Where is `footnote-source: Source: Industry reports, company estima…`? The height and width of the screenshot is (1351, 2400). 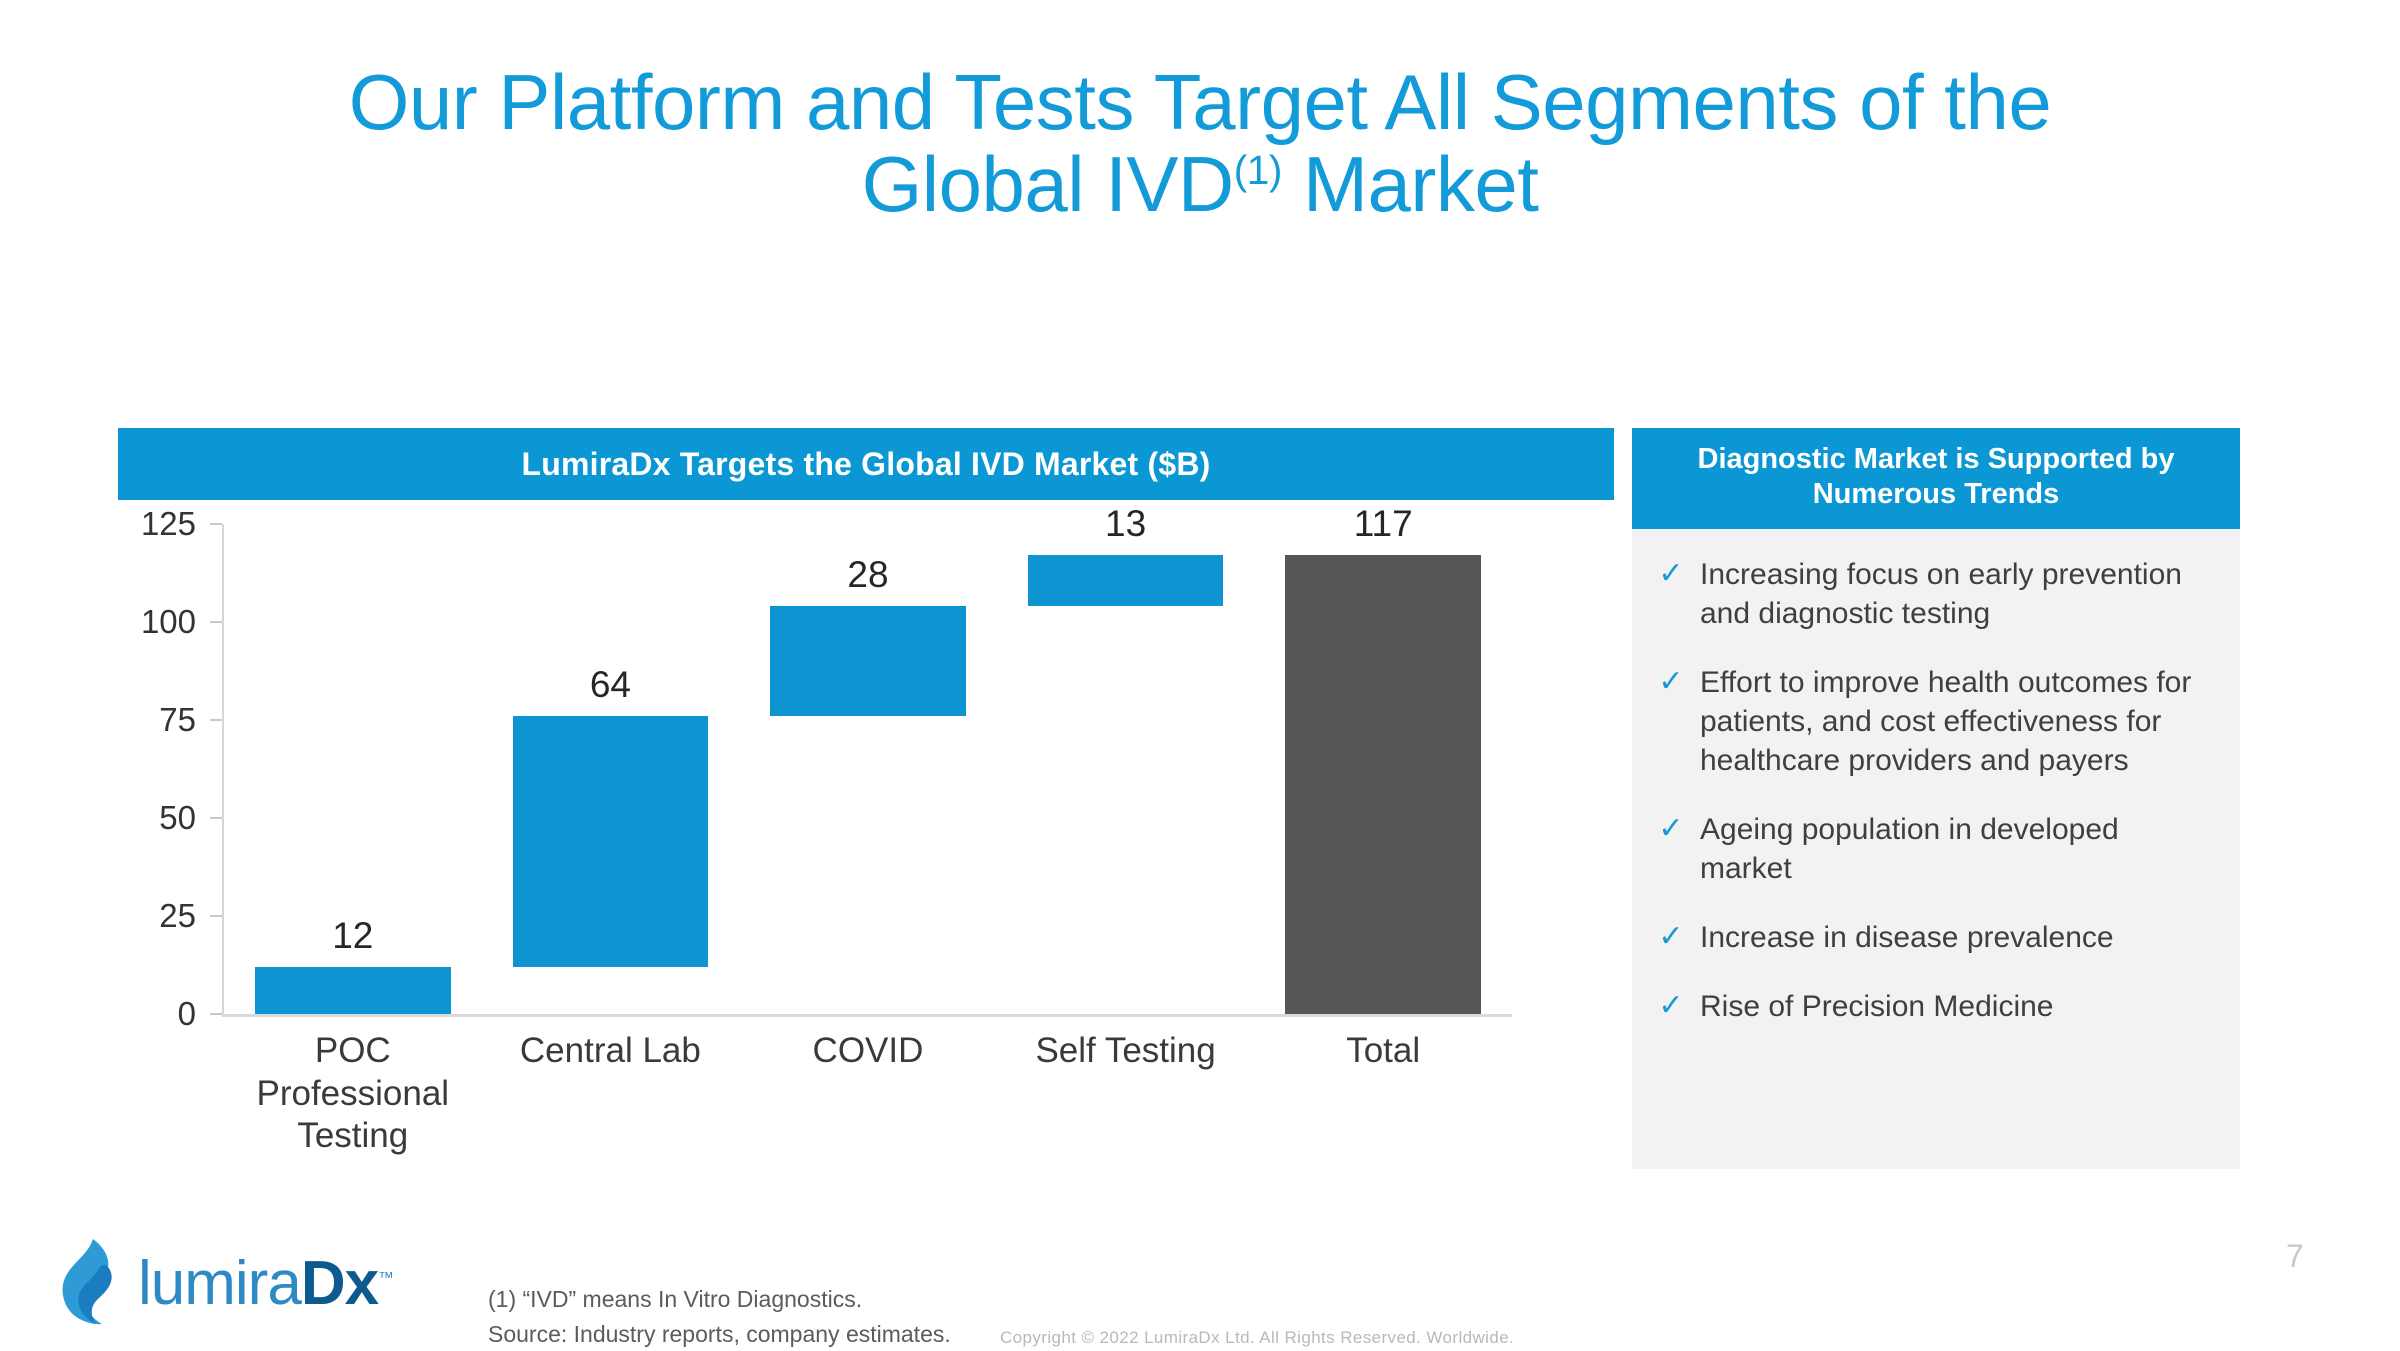 footnote-source: Source: Industry reports, company estima… is located at coordinates (719, 1334).